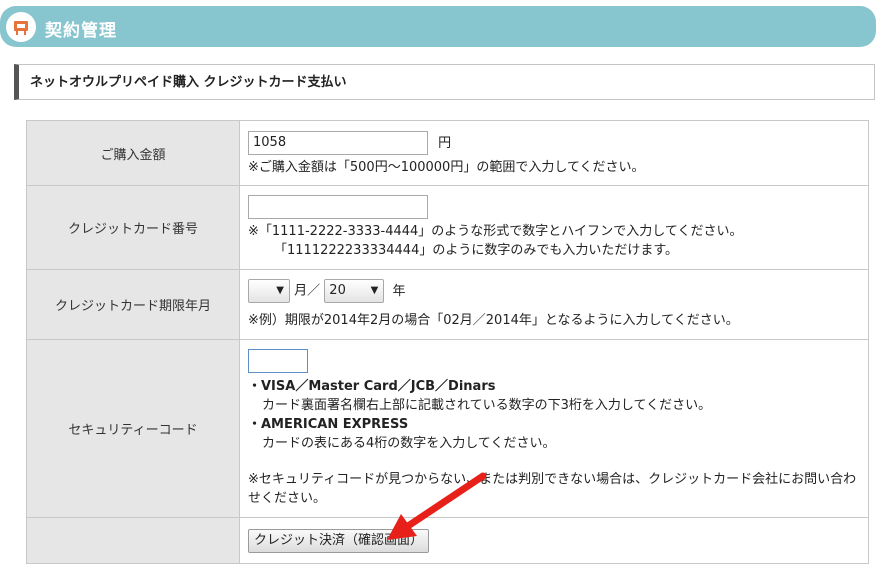 The image size is (876, 571). Describe the element at coordinates (133, 304) in the screenshot. I see `expiry-label: クレジットカード期限年月` at that location.